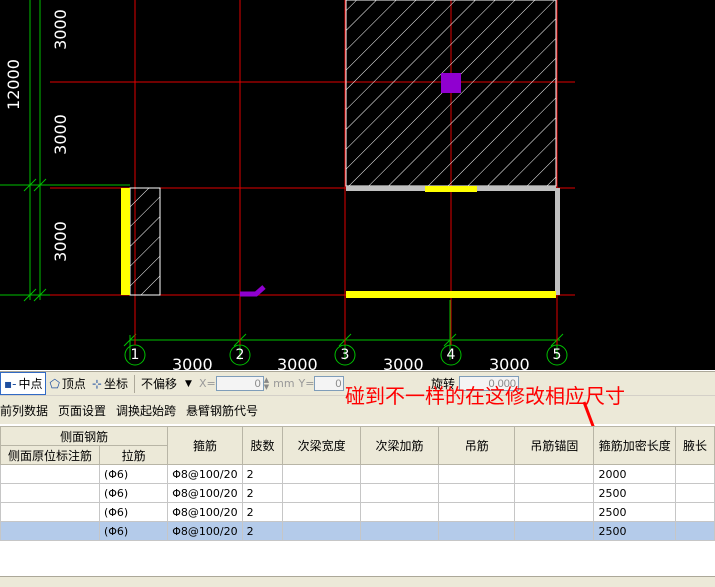 The width and height of the screenshot is (715, 587). I want to click on beam-yellow-top, so click(451, 189).